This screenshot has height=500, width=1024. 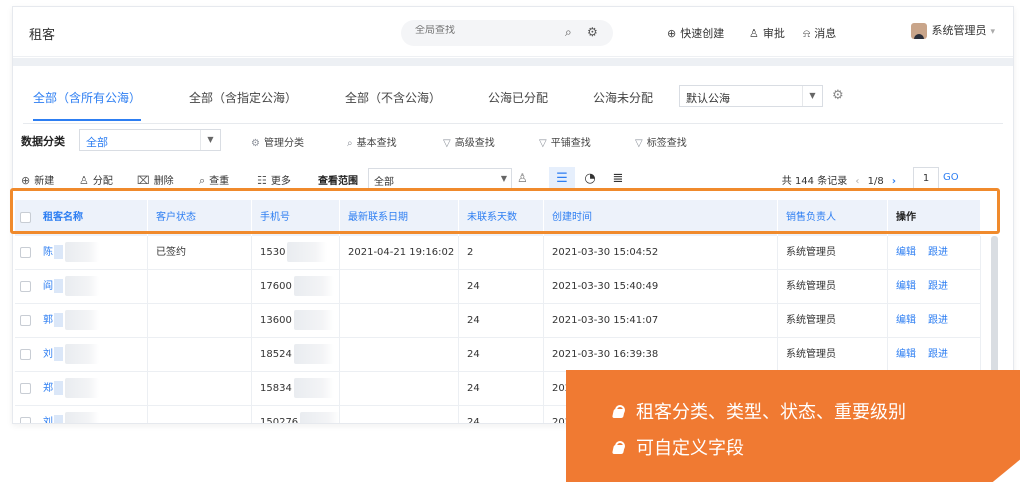 I want to click on table-row: 郭 13600 24 2021-03-30 15:41:07 系统管理员 编辑 跟进, so click(x=498, y=321).